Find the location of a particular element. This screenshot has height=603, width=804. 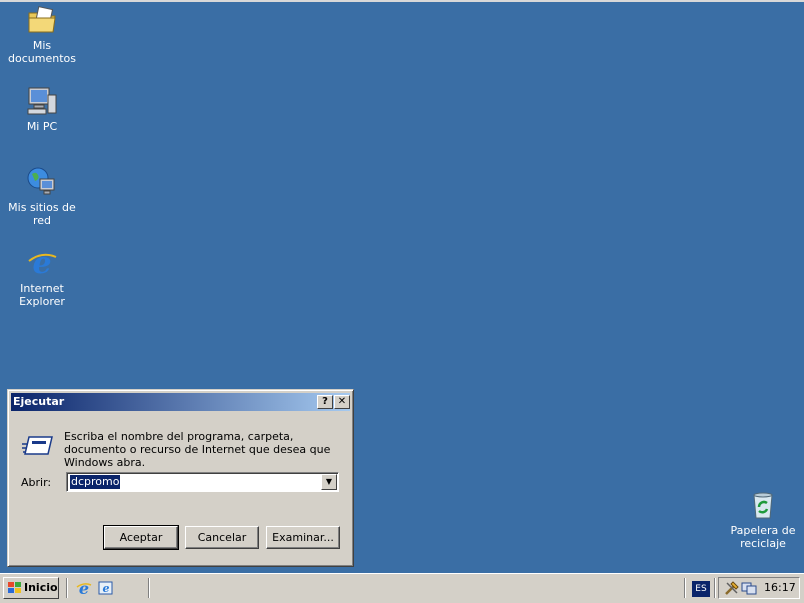

start-label: Inicio is located at coordinates (41, 587).